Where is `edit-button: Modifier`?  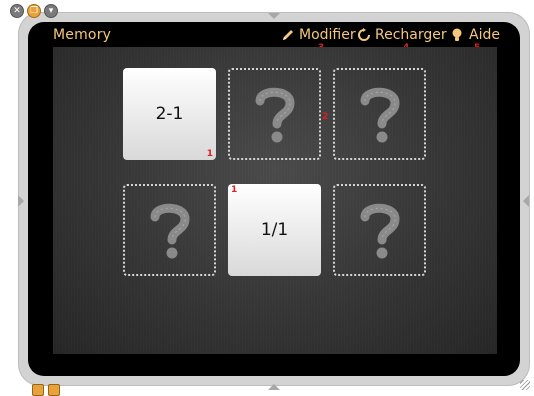
edit-button: Modifier is located at coordinates (318, 35).